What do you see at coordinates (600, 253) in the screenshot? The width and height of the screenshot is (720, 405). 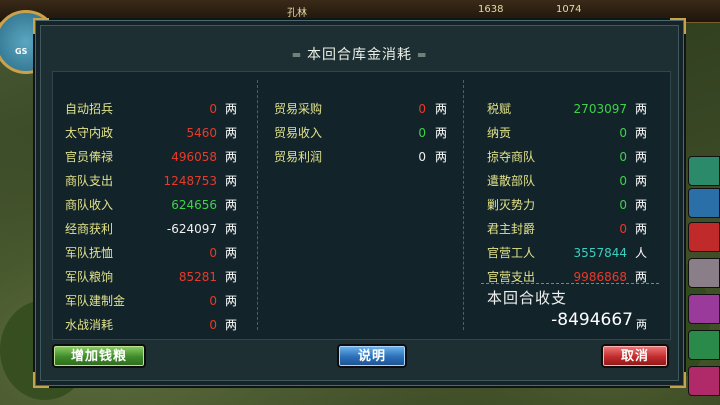 I see `row-value: 3557844` at bounding box center [600, 253].